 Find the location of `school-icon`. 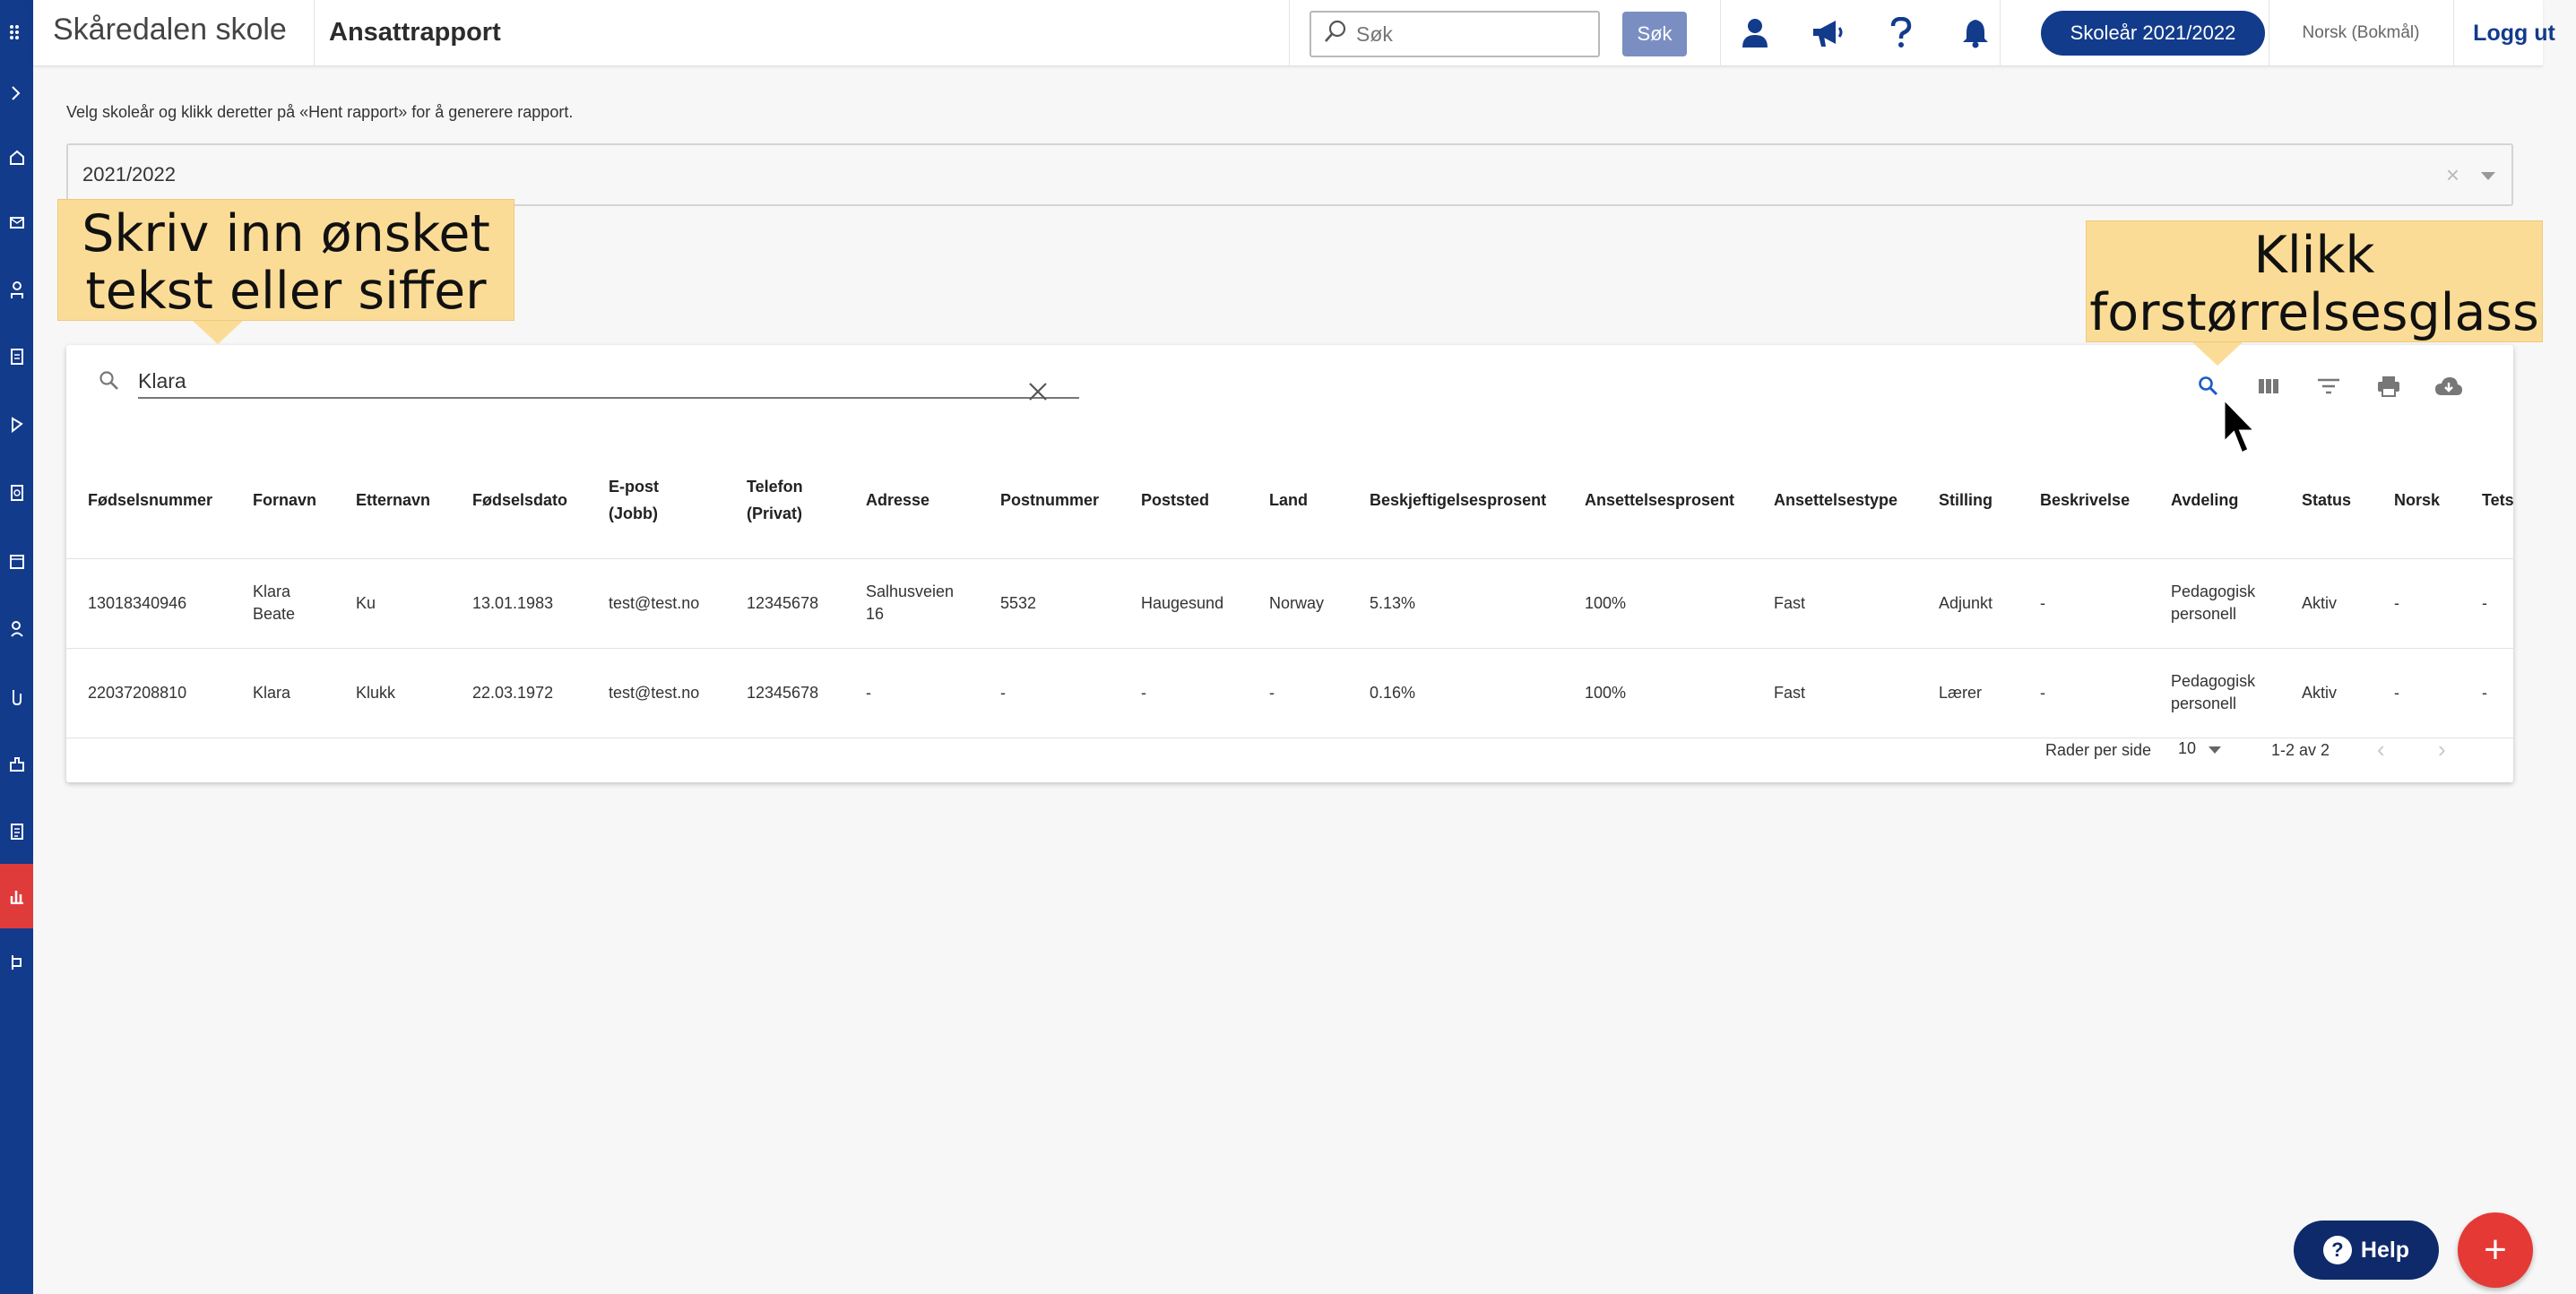

school-icon is located at coordinates (16, 763).